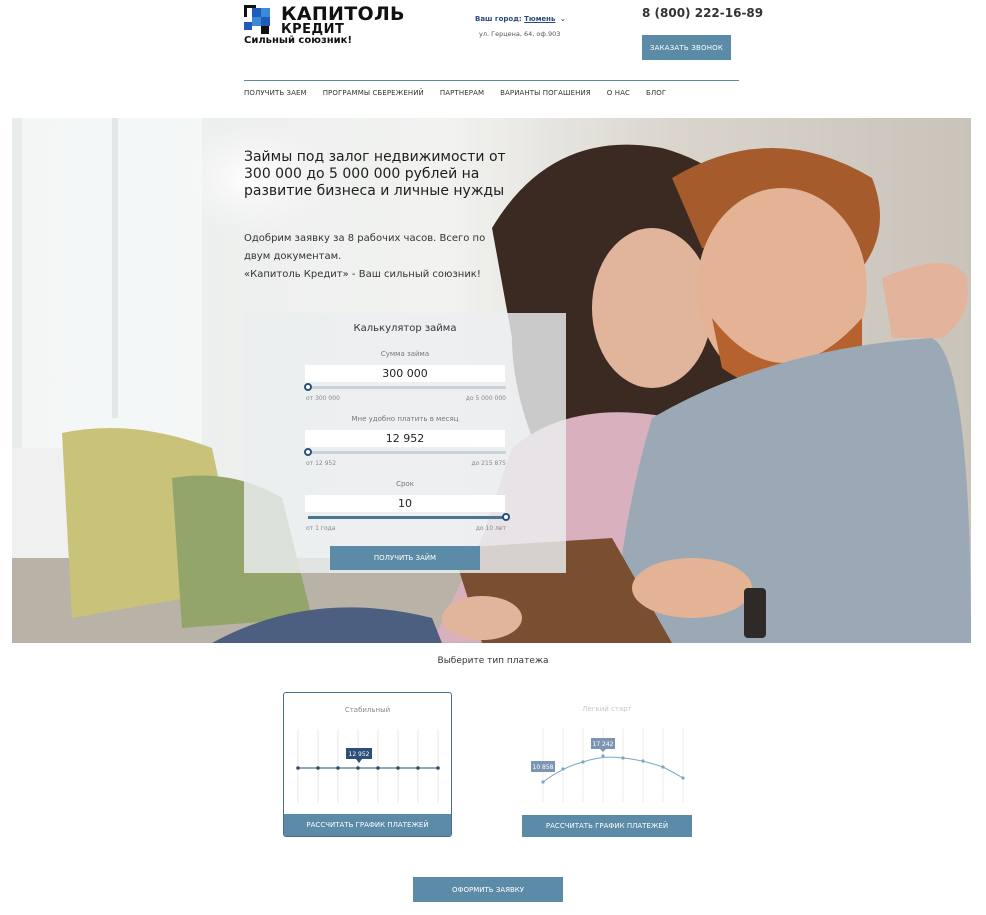 This screenshot has height=915, width=986. Describe the element at coordinates (405, 484) in the screenshot. I see `term-label: Срок` at that location.